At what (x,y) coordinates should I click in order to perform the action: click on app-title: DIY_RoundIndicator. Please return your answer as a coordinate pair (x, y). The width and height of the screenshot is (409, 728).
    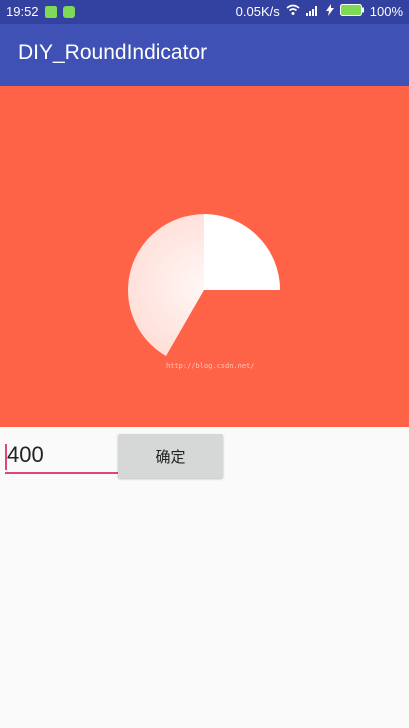
    Looking at the image, I should click on (113, 52).